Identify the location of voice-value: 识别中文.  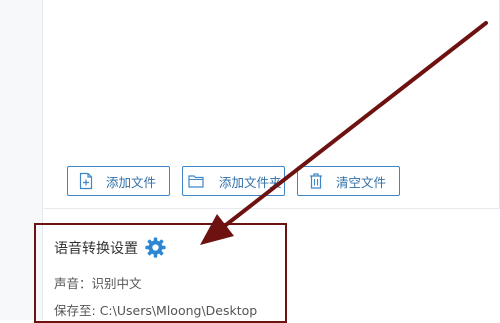
(117, 283).